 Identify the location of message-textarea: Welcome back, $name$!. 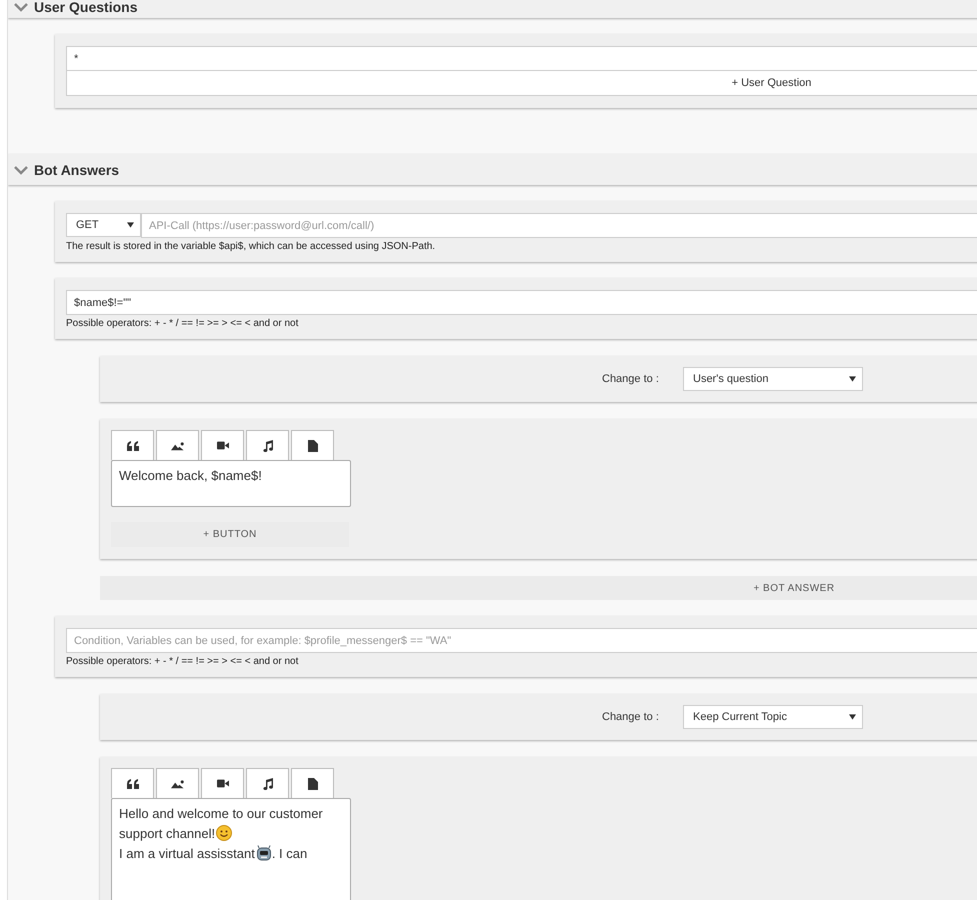
(231, 483).